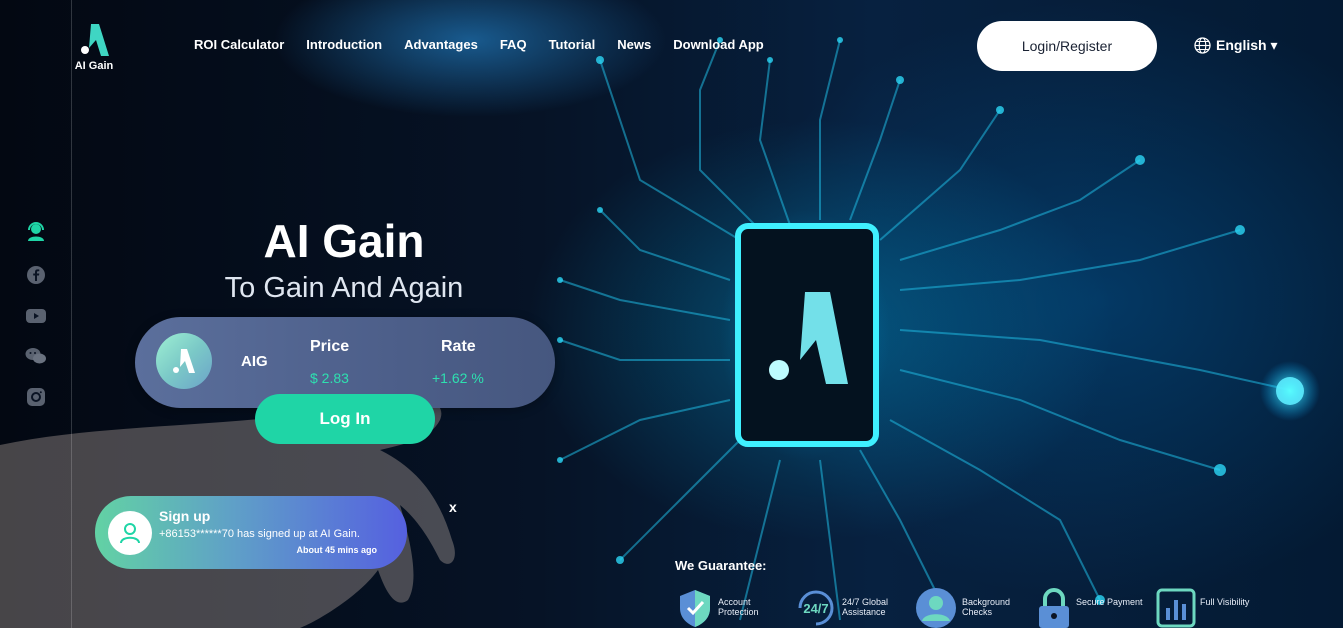 Image resolution: width=1343 pixels, height=628 pixels. What do you see at coordinates (458, 378) in the screenshot?
I see `rate-value: +1.62 %` at bounding box center [458, 378].